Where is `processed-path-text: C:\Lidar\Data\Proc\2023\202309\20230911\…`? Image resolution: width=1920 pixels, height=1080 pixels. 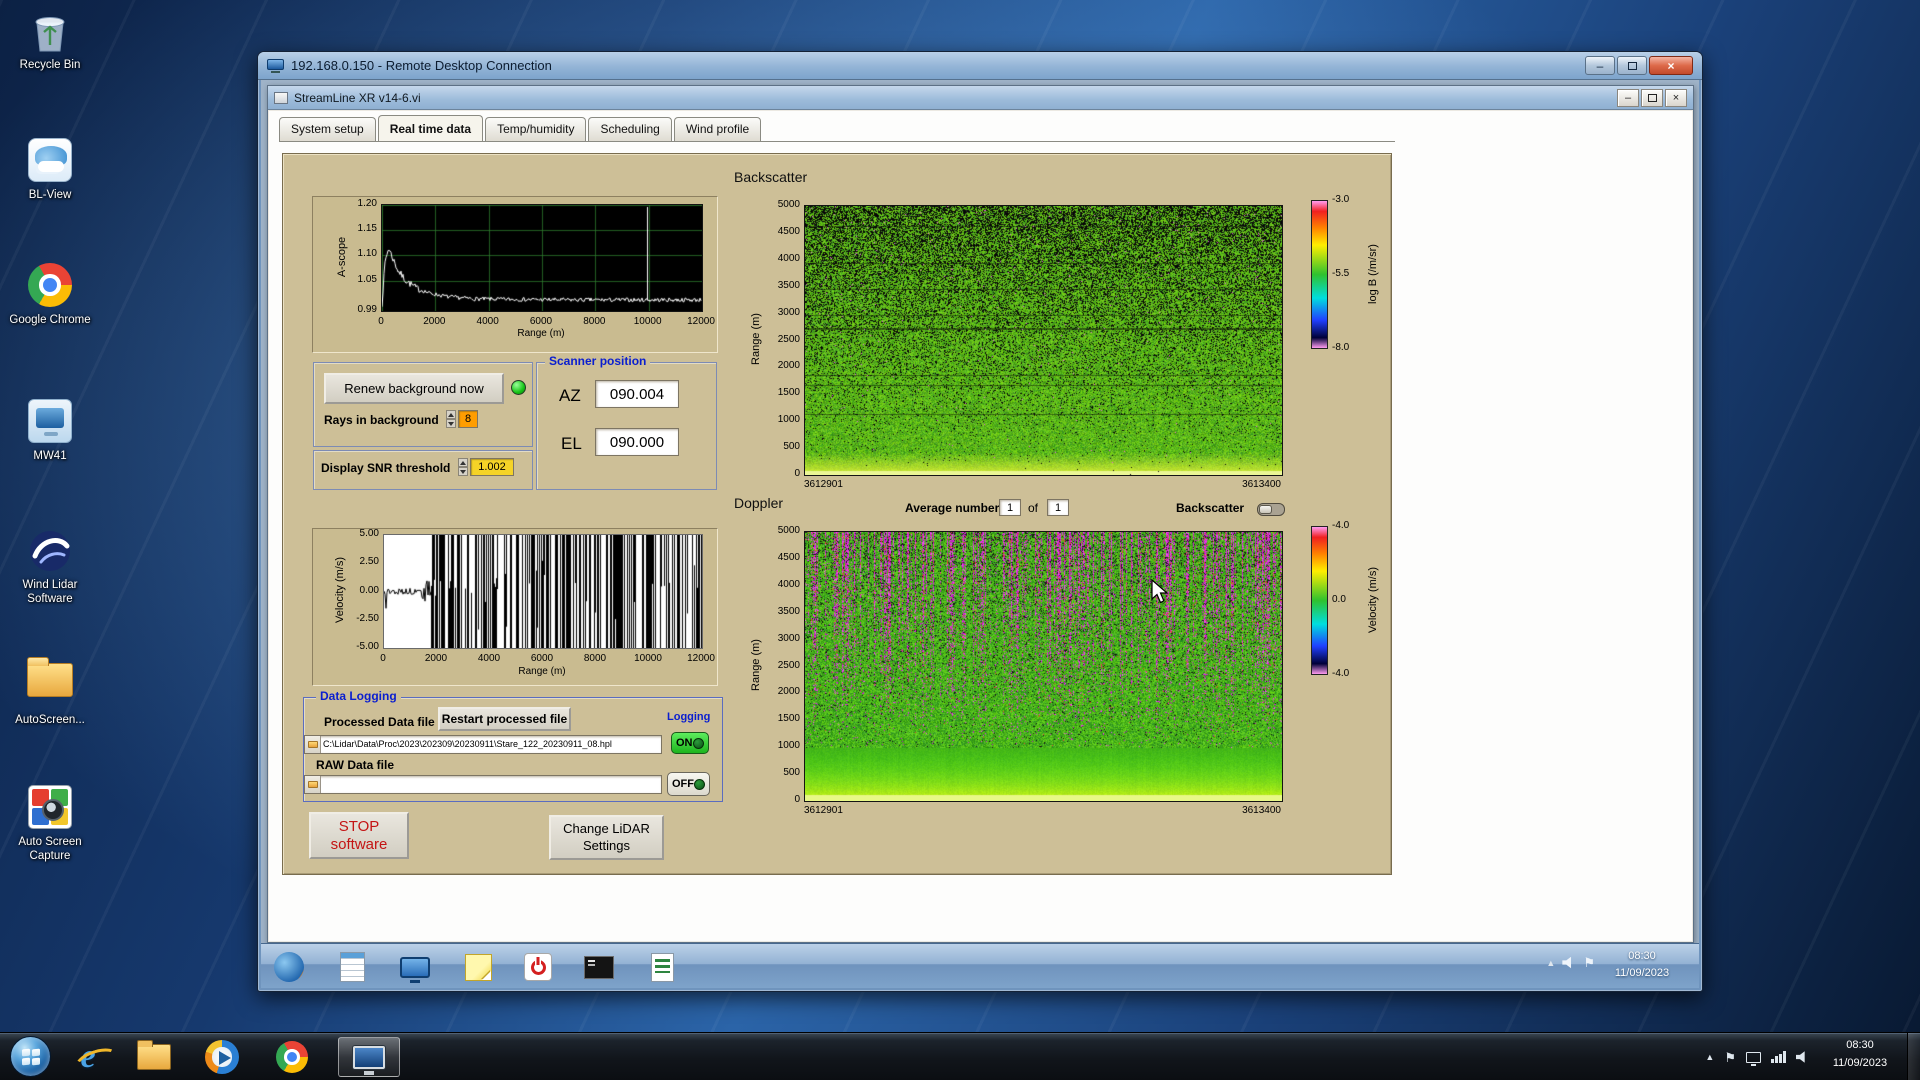
processed-path-text: C:\Lidar\Data\Proc\2023\202309\20230911\… is located at coordinates (467, 744).